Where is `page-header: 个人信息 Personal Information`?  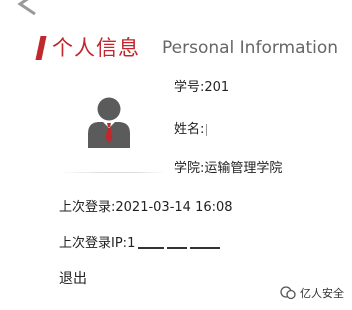
page-header: 个人信息 Personal Information is located at coordinates (191, 48).